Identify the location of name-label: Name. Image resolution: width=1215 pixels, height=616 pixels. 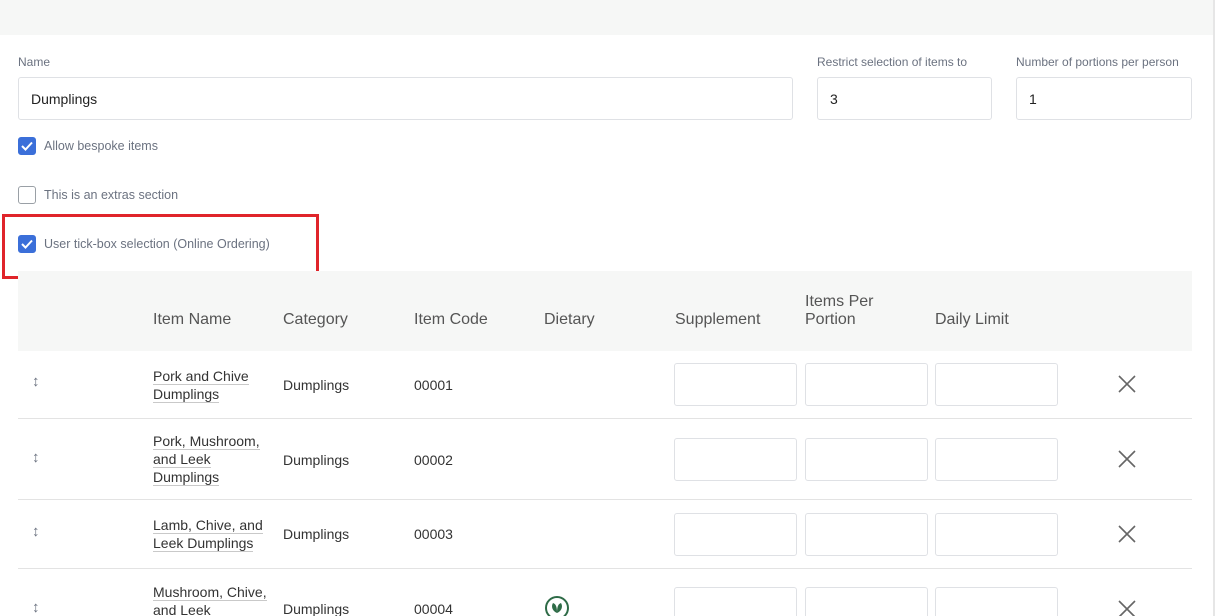
(34, 62).